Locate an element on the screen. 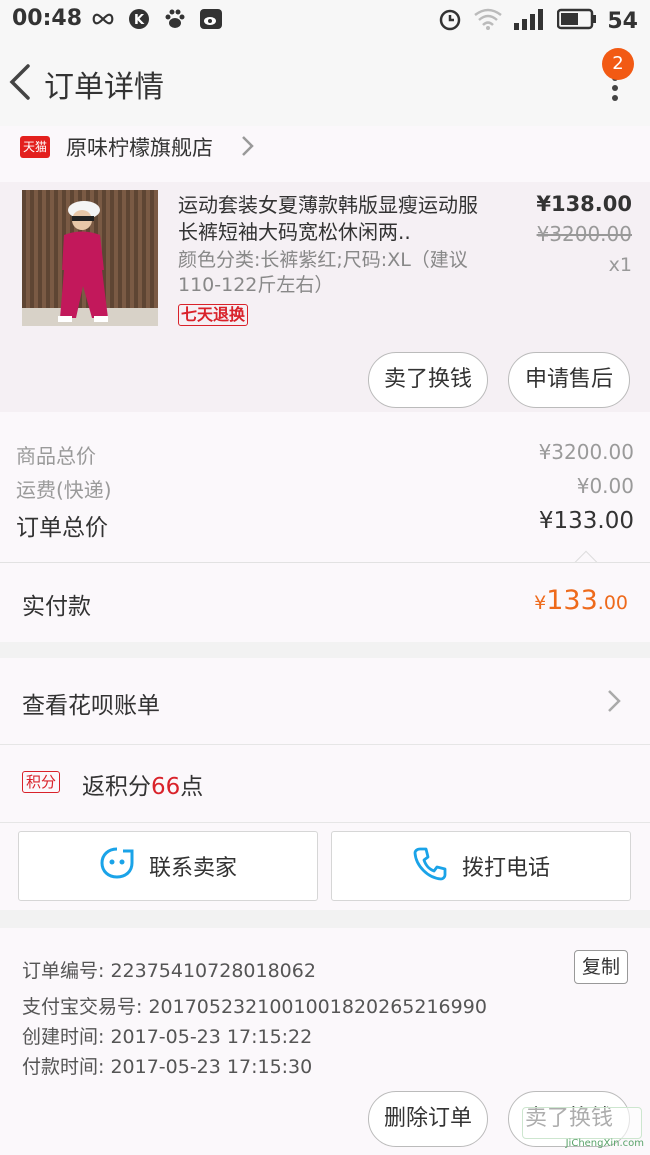 Image resolution: width=650 pixels, height=1155 pixels. alarm-icon is located at coordinates (450, 21).